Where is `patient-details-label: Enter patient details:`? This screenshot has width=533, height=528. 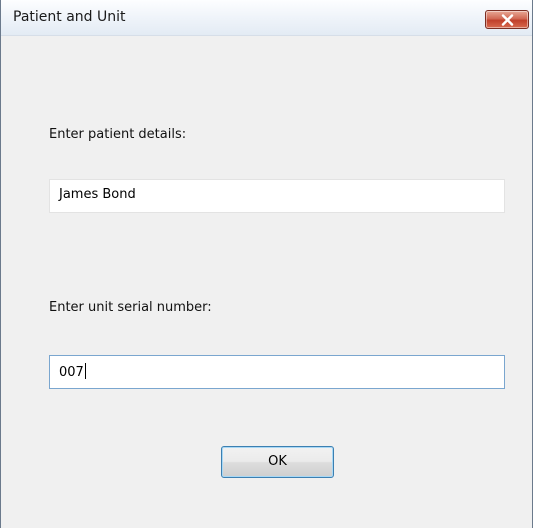 patient-details-label: Enter patient details: is located at coordinates (118, 134).